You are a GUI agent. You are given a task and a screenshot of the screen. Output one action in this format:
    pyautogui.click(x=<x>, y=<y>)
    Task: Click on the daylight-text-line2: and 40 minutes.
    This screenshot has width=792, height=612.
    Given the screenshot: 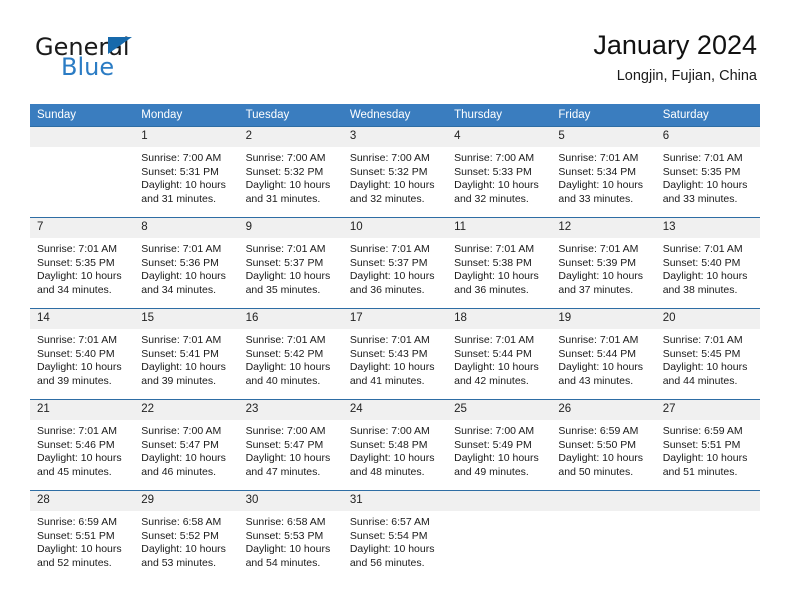 What is the action you would take?
    pyautogui.click(x=283, y=380)
    